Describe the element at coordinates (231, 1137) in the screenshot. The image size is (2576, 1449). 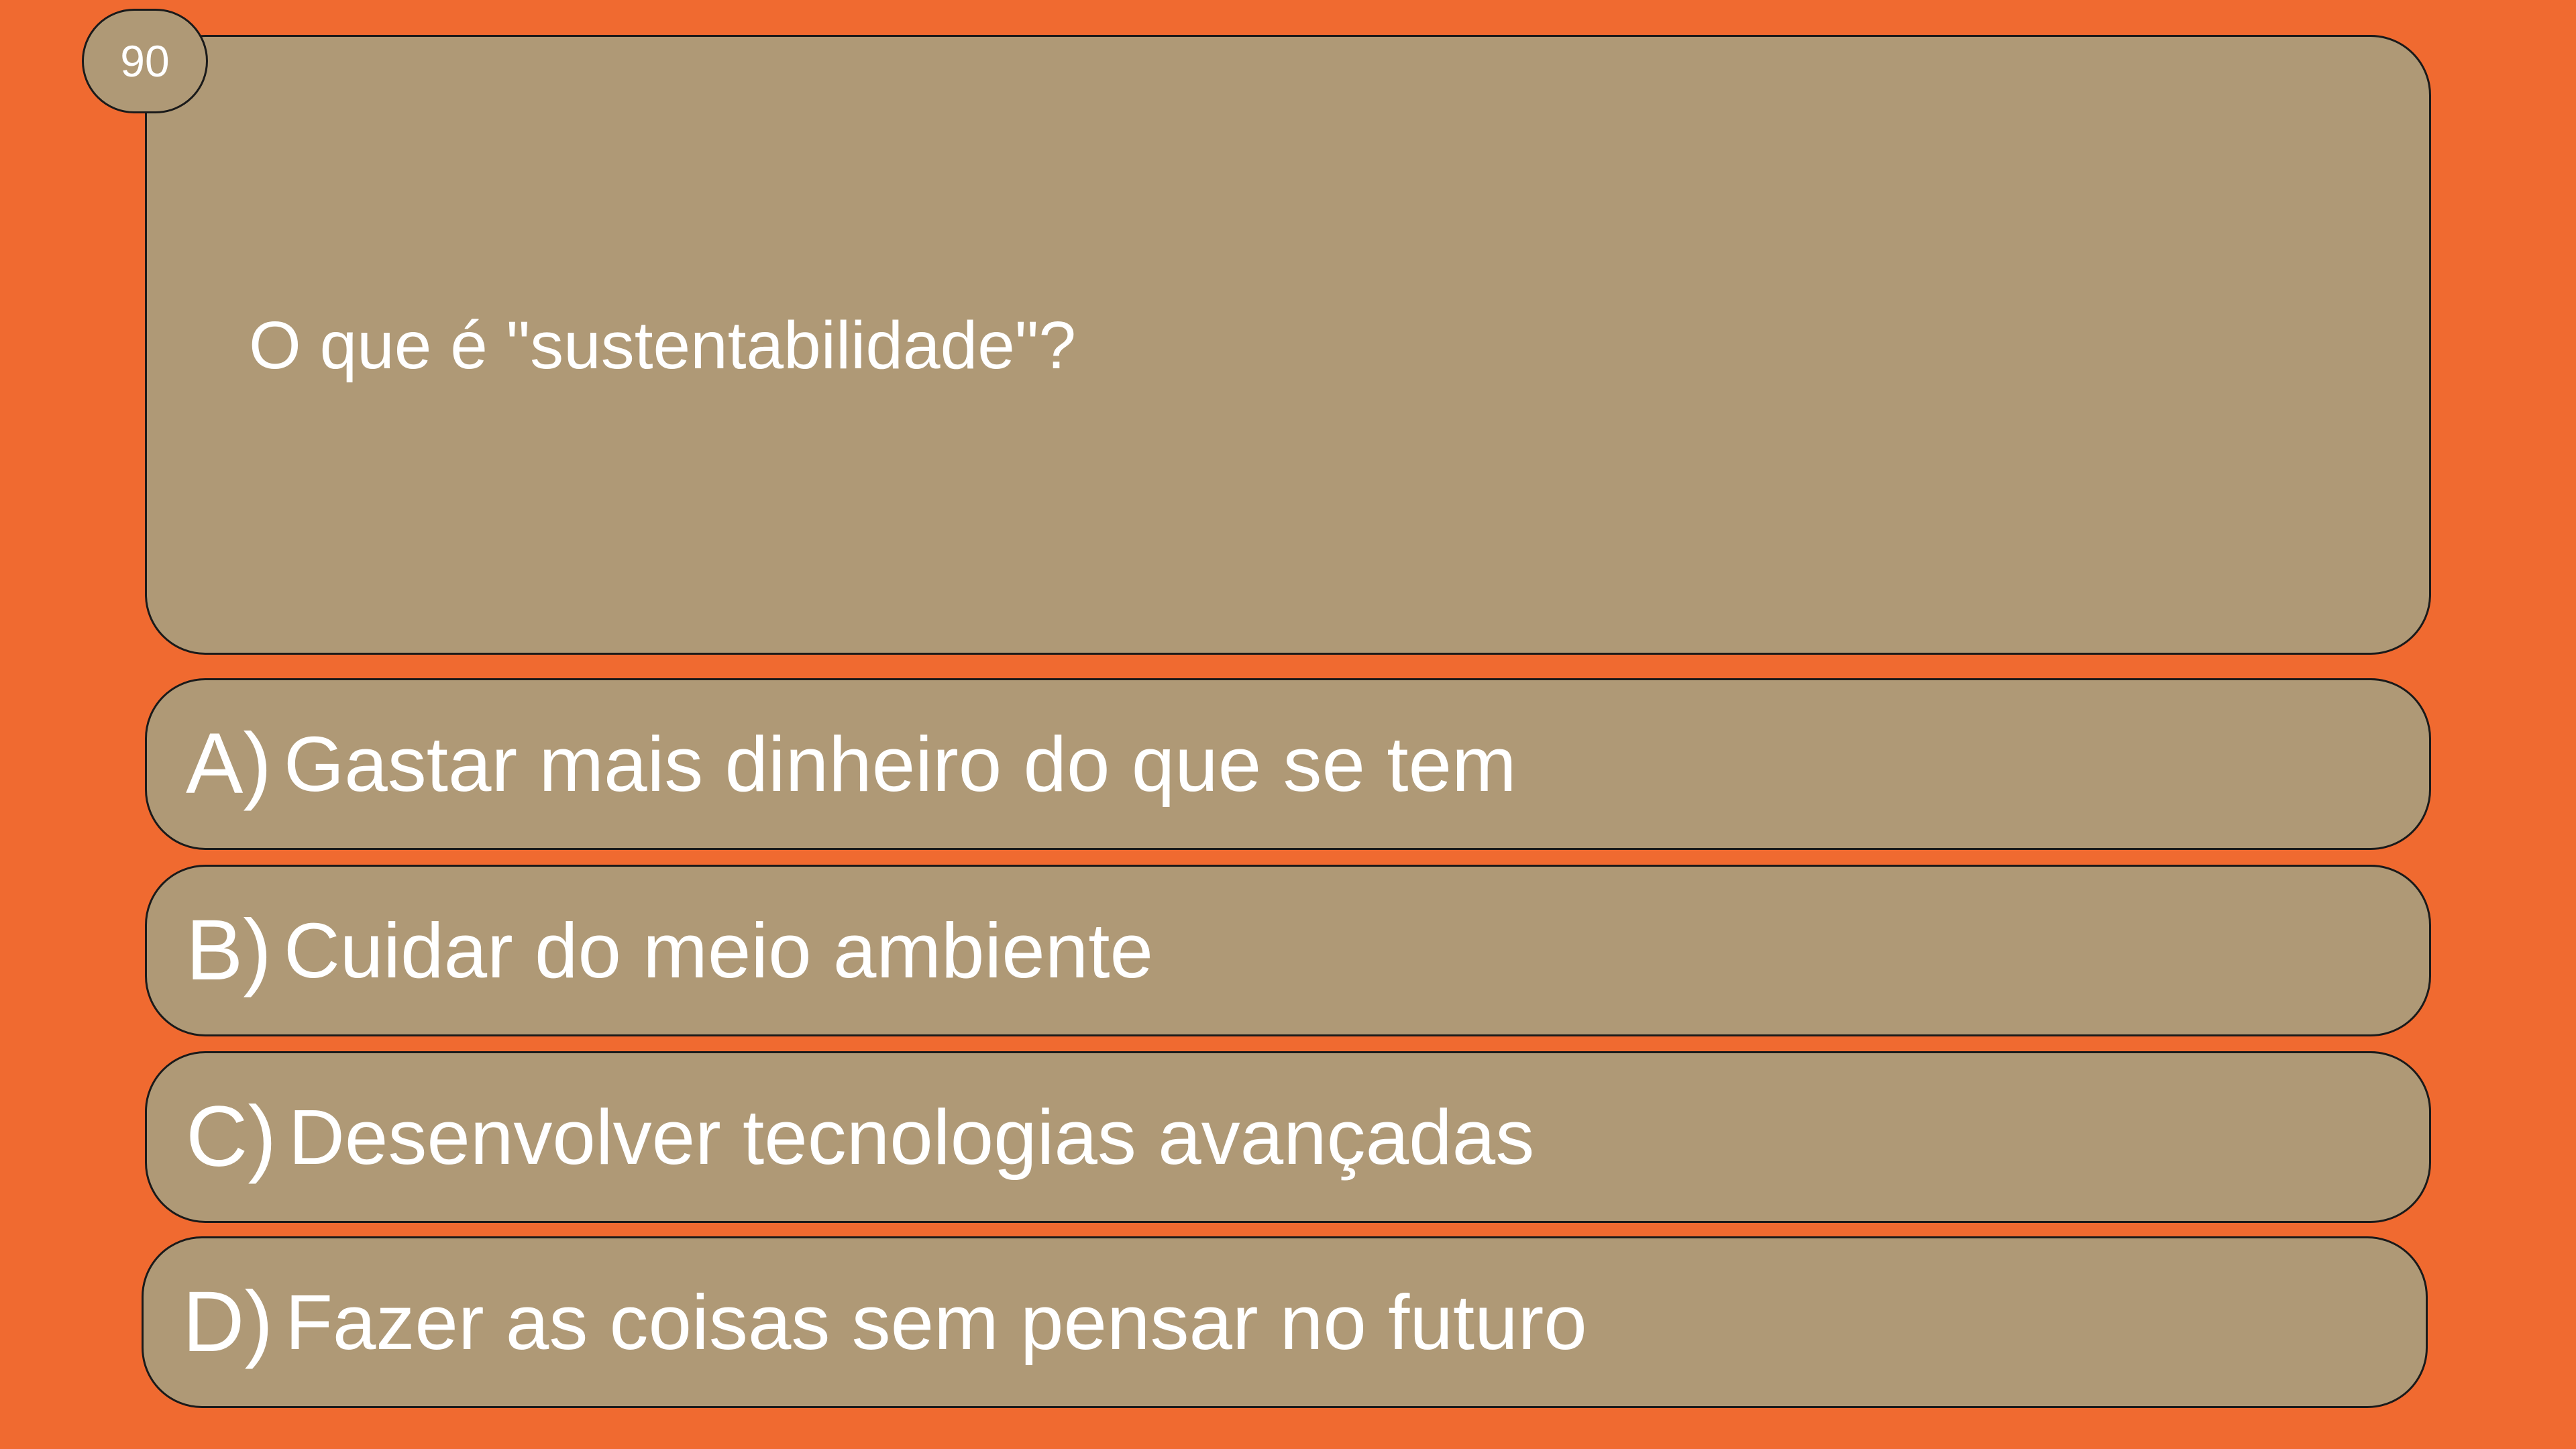
I see `answer-letter-c: C)` at that location.